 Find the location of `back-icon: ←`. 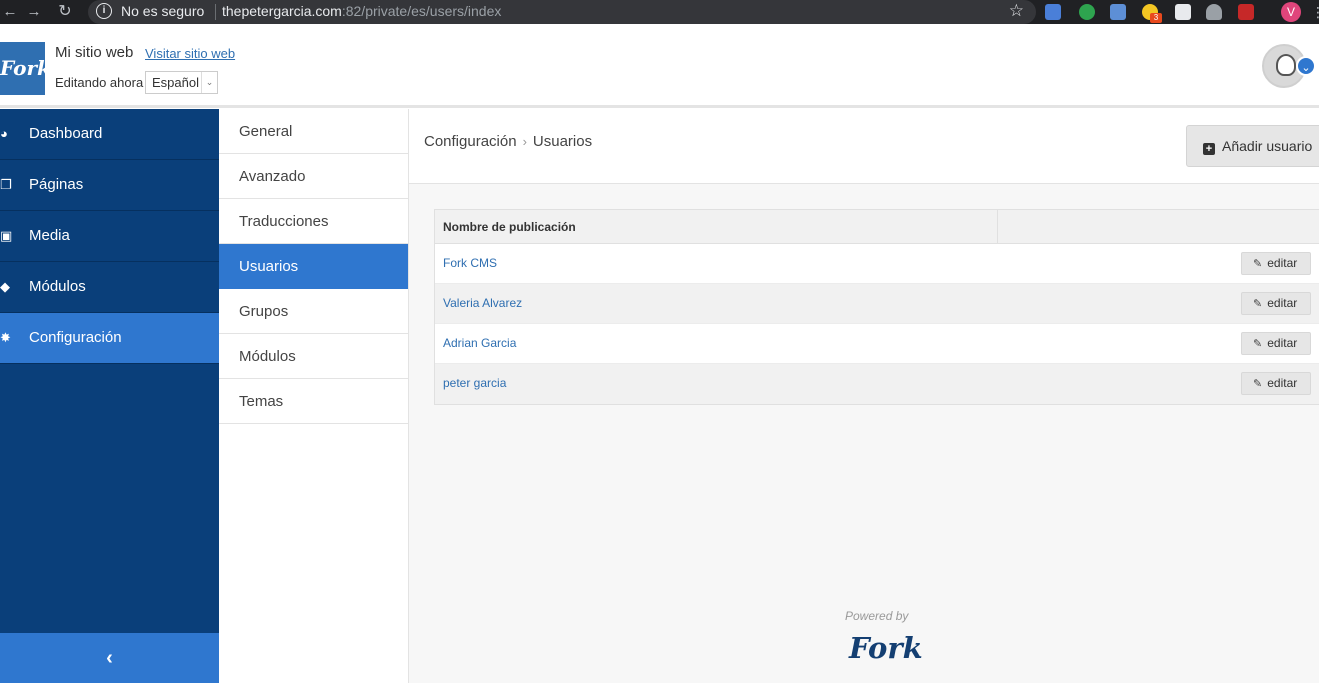

back-icon: ← is located at coordinates (10, 12).